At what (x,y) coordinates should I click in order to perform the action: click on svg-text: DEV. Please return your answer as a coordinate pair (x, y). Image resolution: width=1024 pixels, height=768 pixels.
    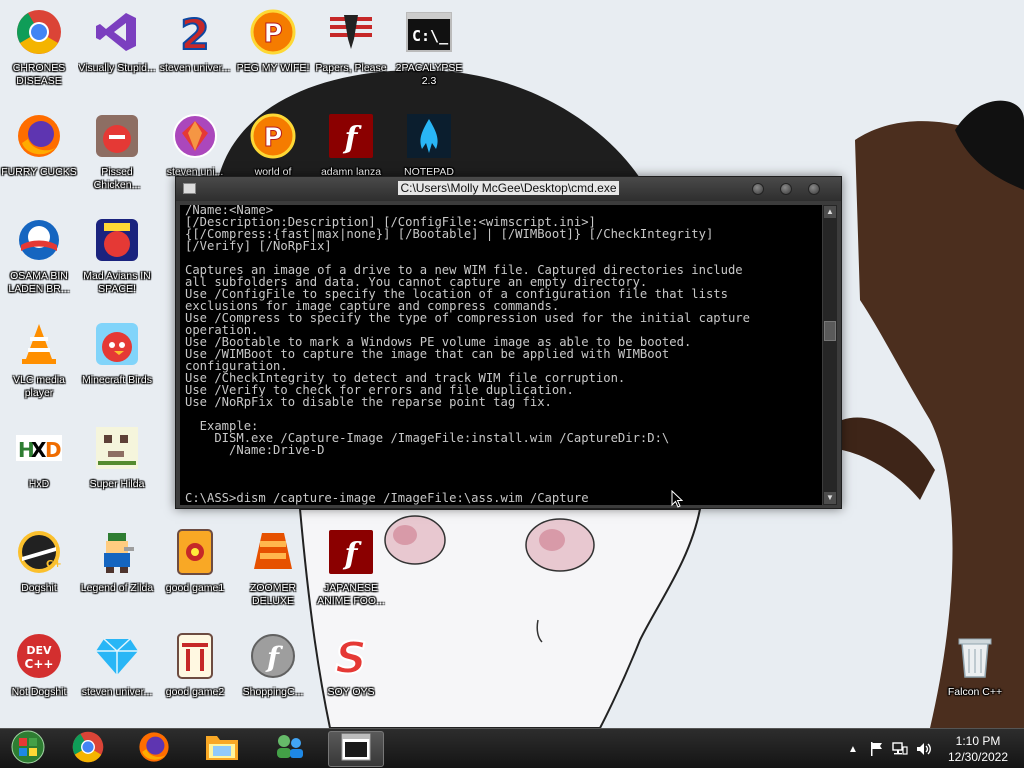
    Looking at the image, I should click on (39, 650).